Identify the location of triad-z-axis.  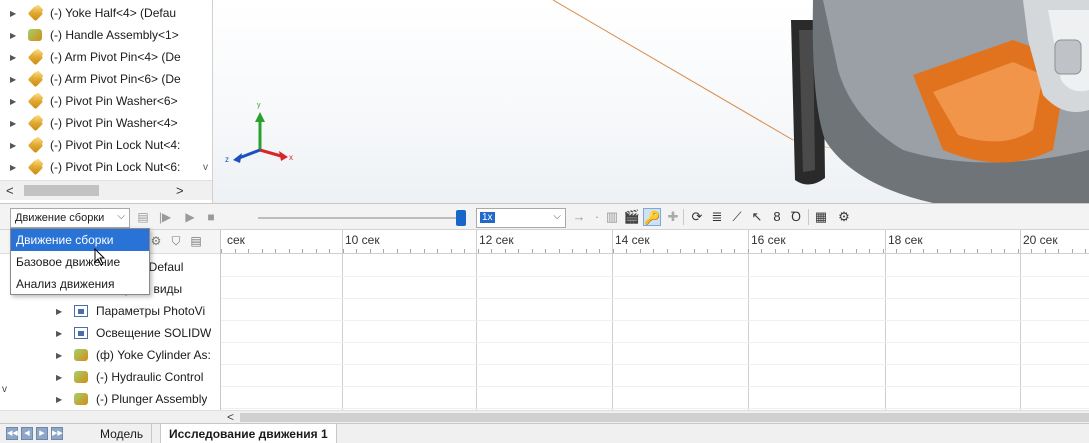
(249, 154).